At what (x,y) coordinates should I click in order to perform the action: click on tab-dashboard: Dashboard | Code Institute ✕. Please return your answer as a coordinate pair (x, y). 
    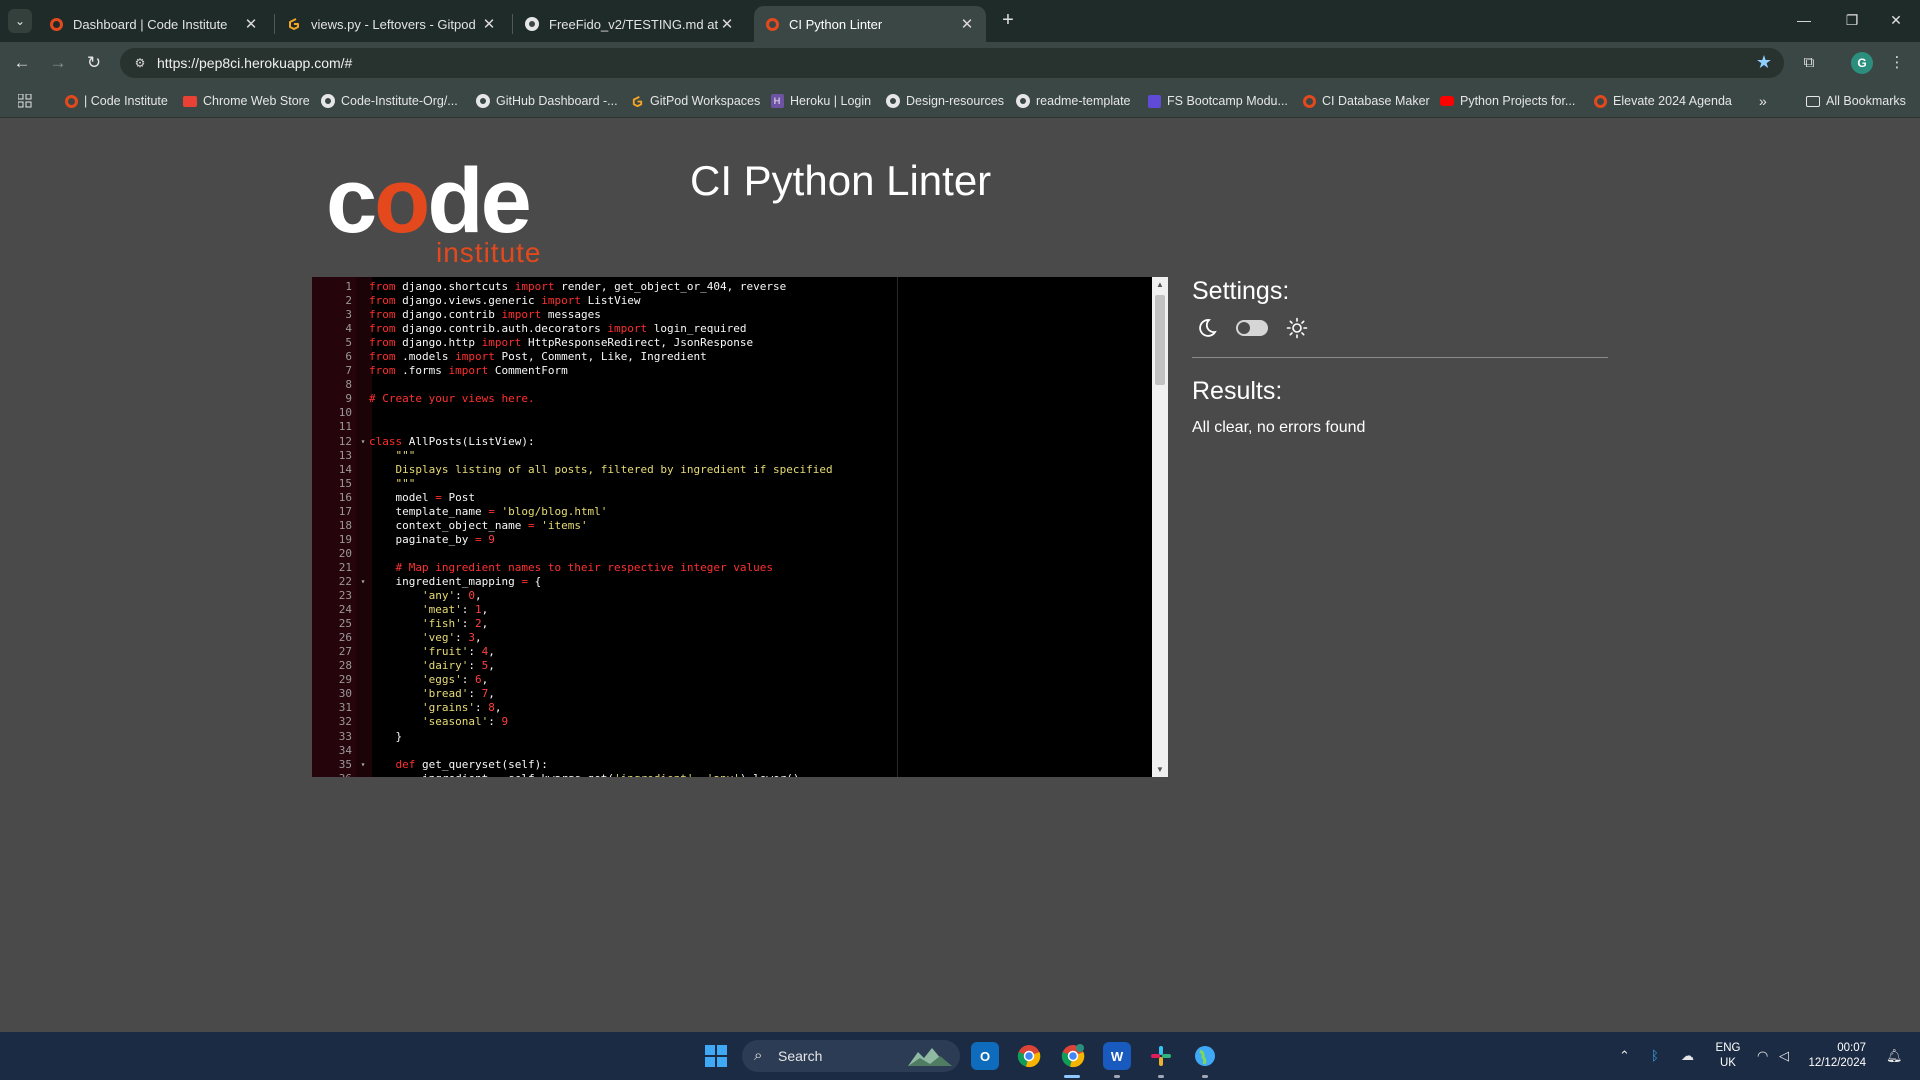
    Looking at the image, I should click on (154, 24).